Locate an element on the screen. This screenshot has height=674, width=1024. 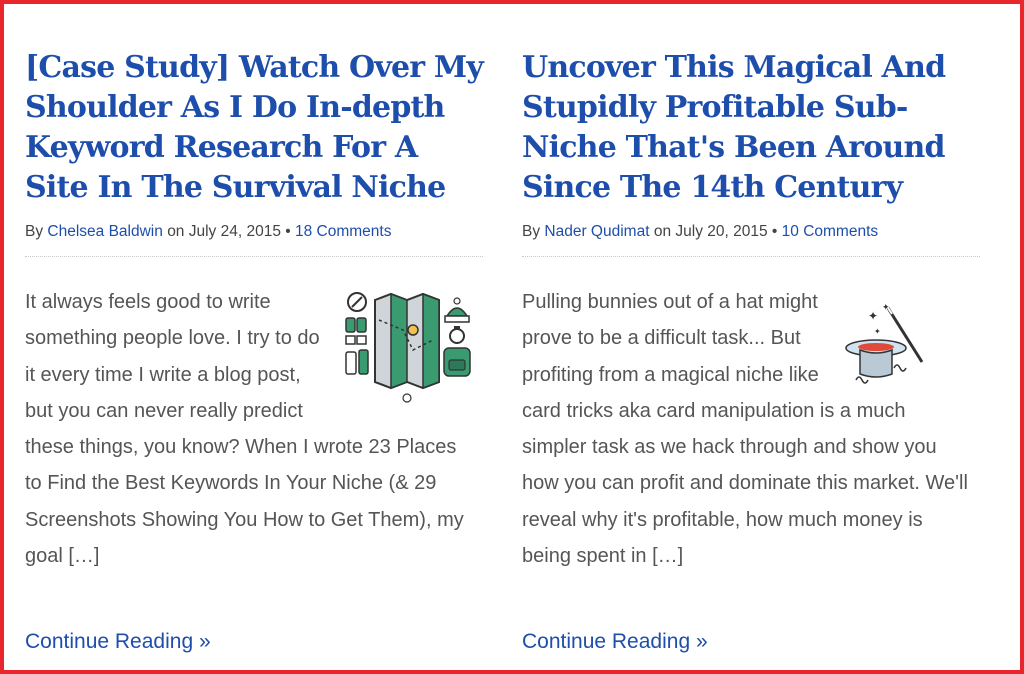
survival-map-gear-icon is located at coordinates (409, 349).